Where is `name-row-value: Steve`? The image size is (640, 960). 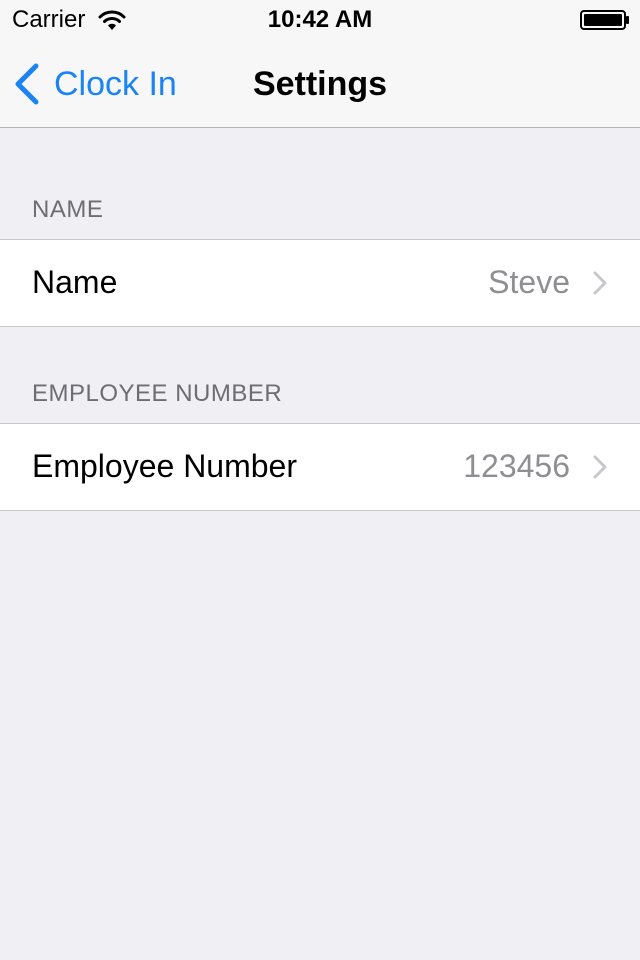
name-row-value: Steve is located at coordinates (529, 282).